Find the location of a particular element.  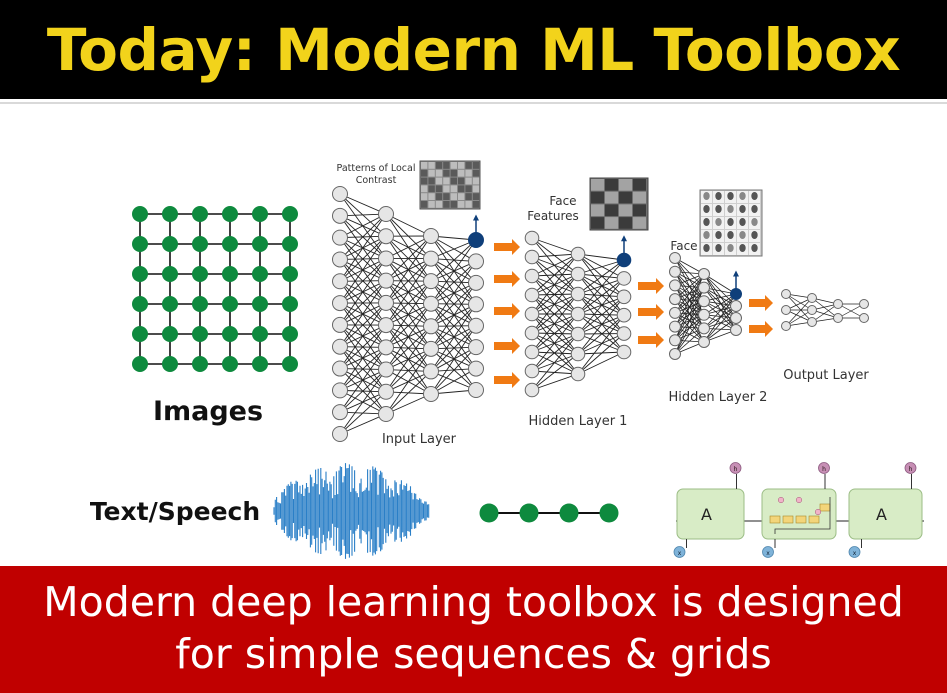

input-layer-label: Input Layer is located at coordinates (419, 439).